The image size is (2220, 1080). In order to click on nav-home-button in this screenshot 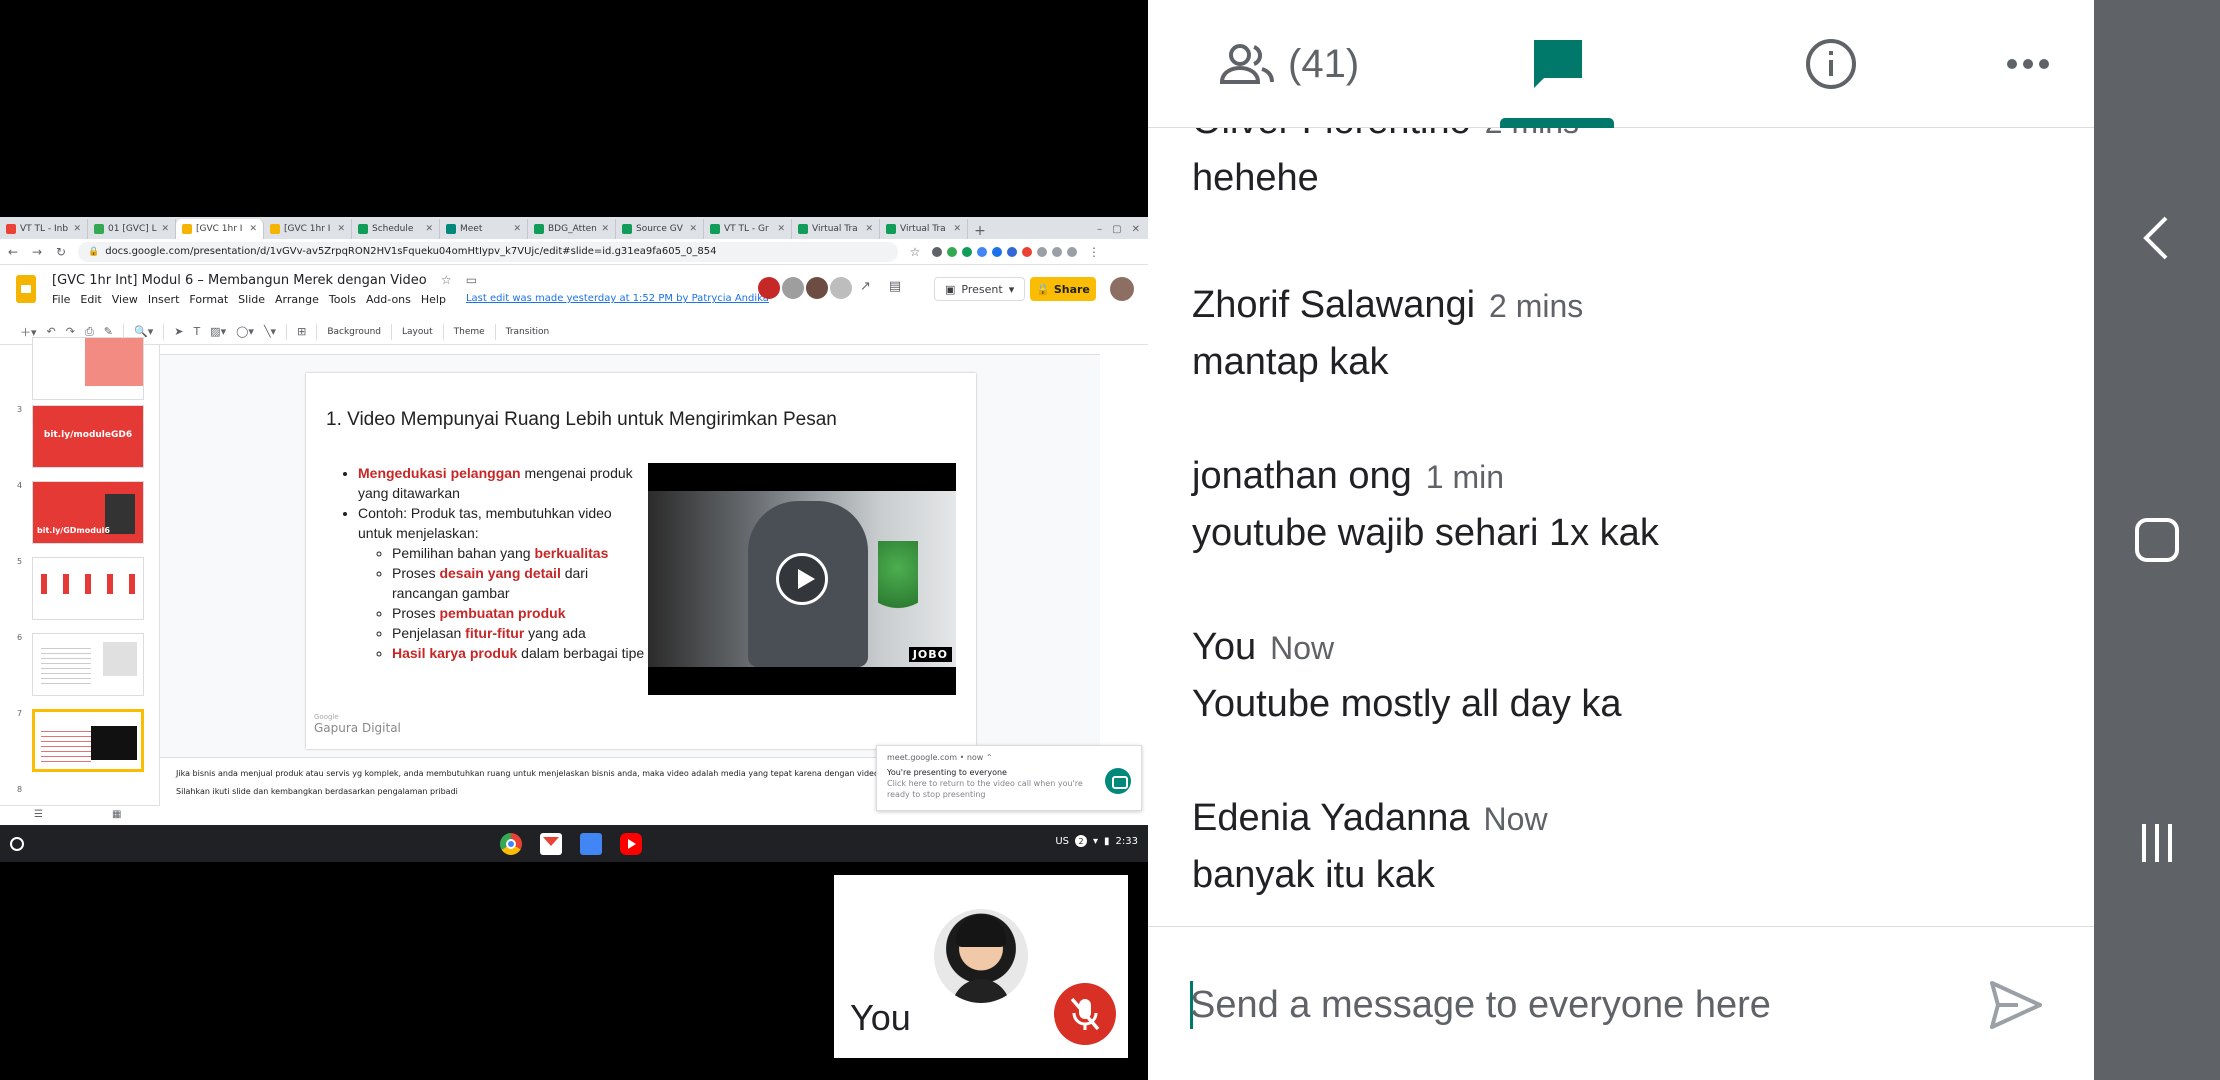, I will do `click(2157, 540)`.